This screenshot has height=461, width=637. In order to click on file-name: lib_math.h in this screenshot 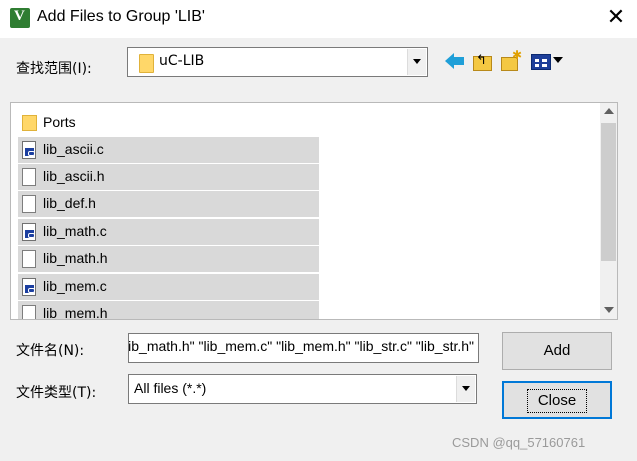, I will do `click(75, 258)`.